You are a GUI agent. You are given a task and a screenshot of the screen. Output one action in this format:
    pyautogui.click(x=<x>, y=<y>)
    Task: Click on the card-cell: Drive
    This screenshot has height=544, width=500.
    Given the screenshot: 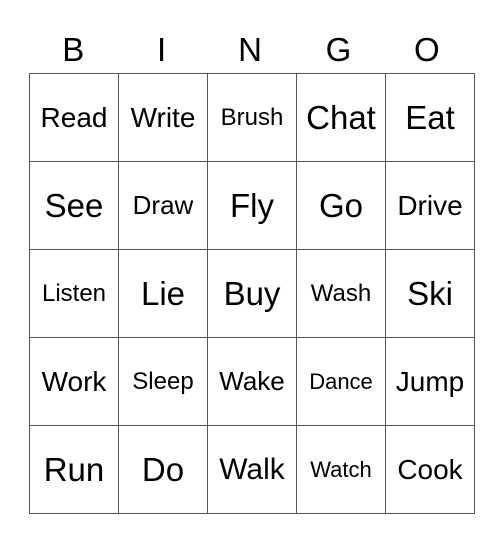 What is the action you would take?
    pyautogui.click(x=430, y=205)
    